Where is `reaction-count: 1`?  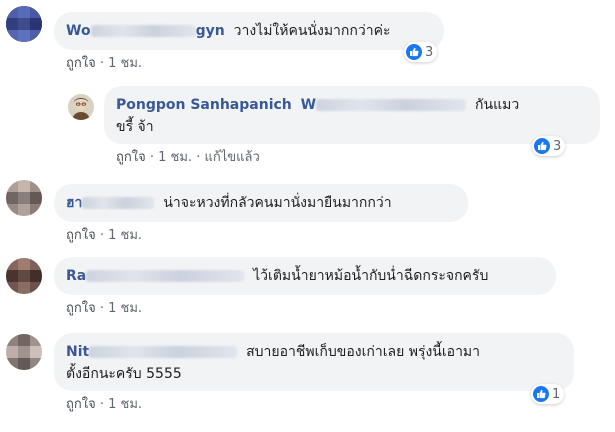 reaction-count: 1 is located at coordinates (548, 394).